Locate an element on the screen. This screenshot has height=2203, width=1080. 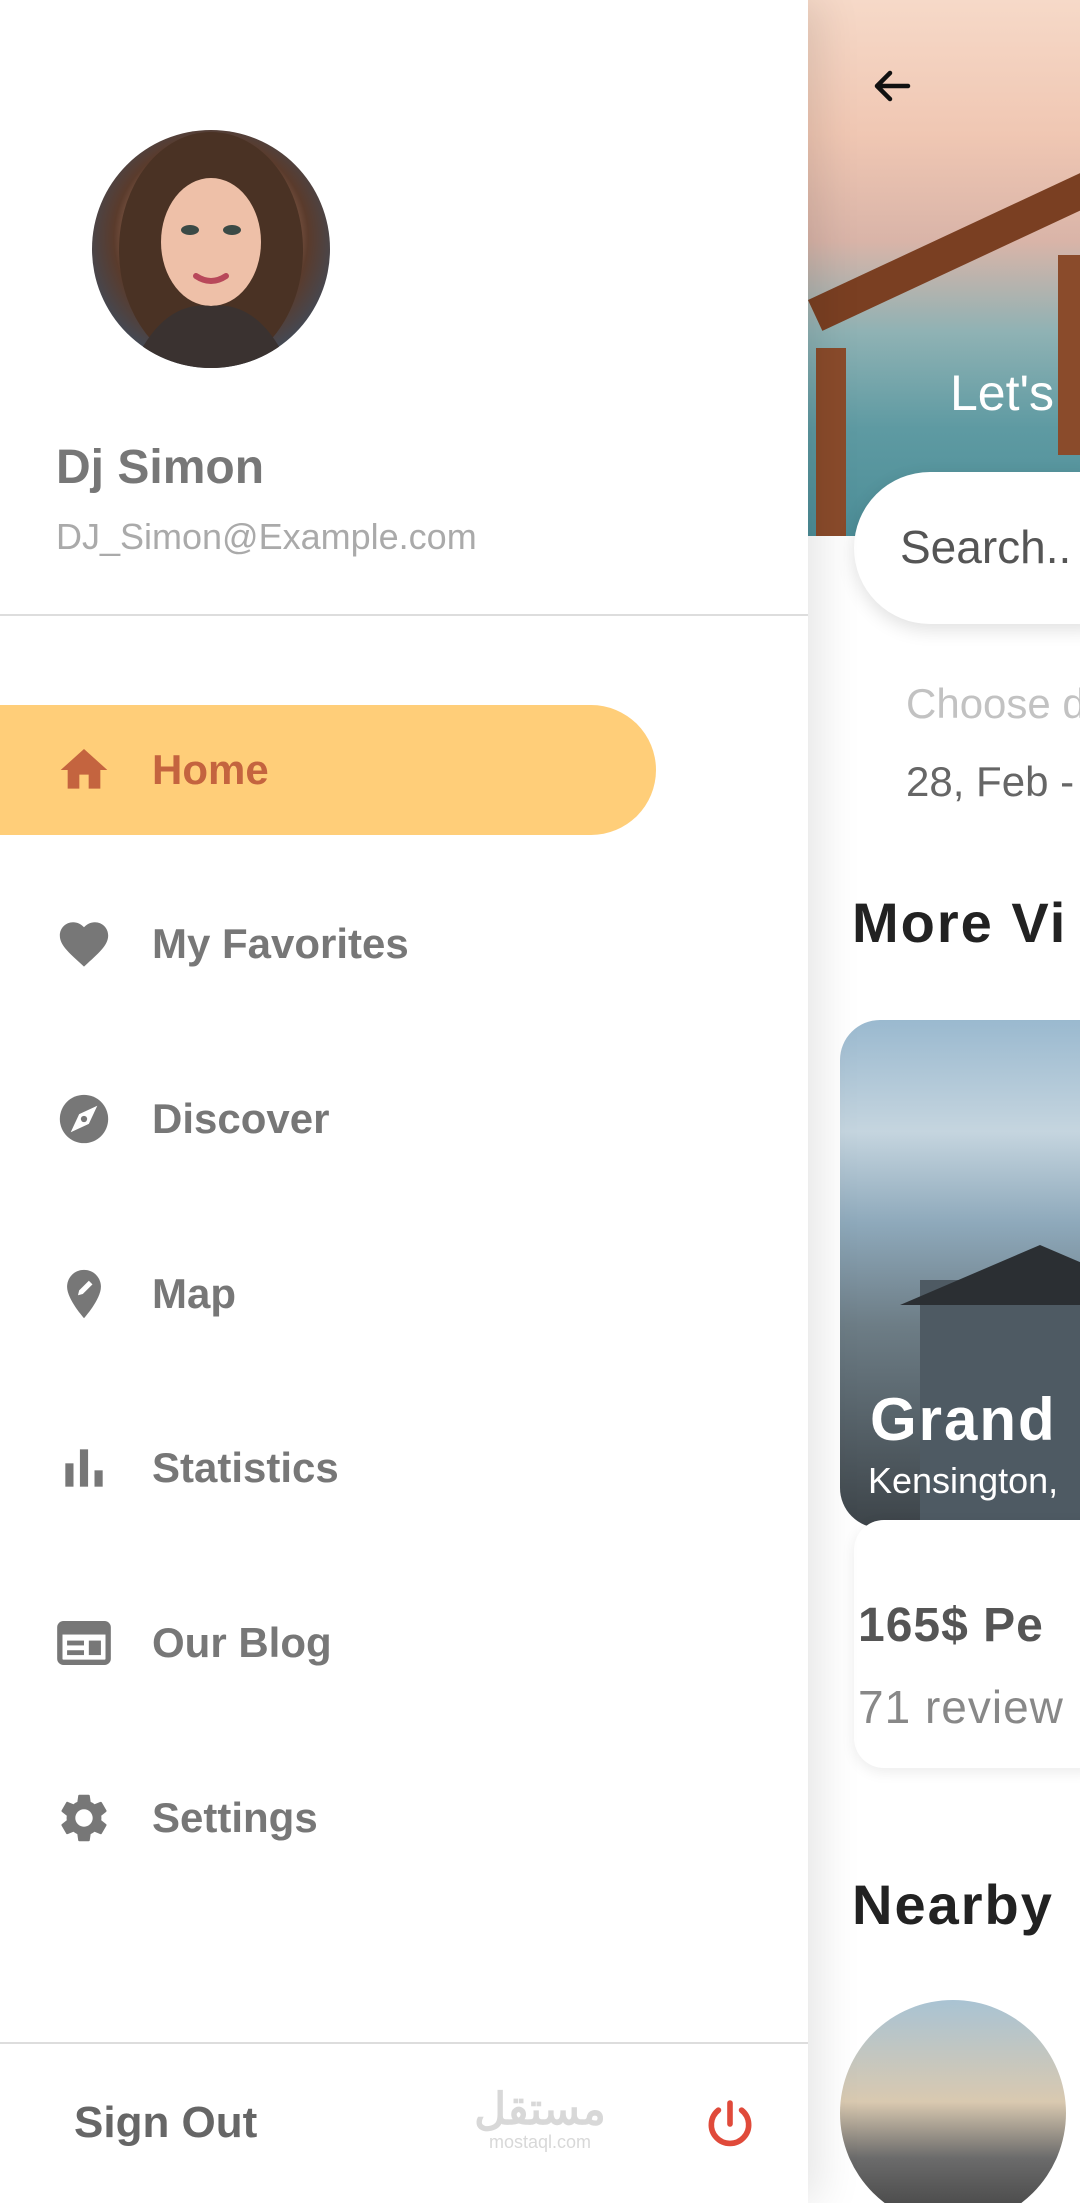
watermark-arabic: مستقل is located at coordinates (540, 2109).